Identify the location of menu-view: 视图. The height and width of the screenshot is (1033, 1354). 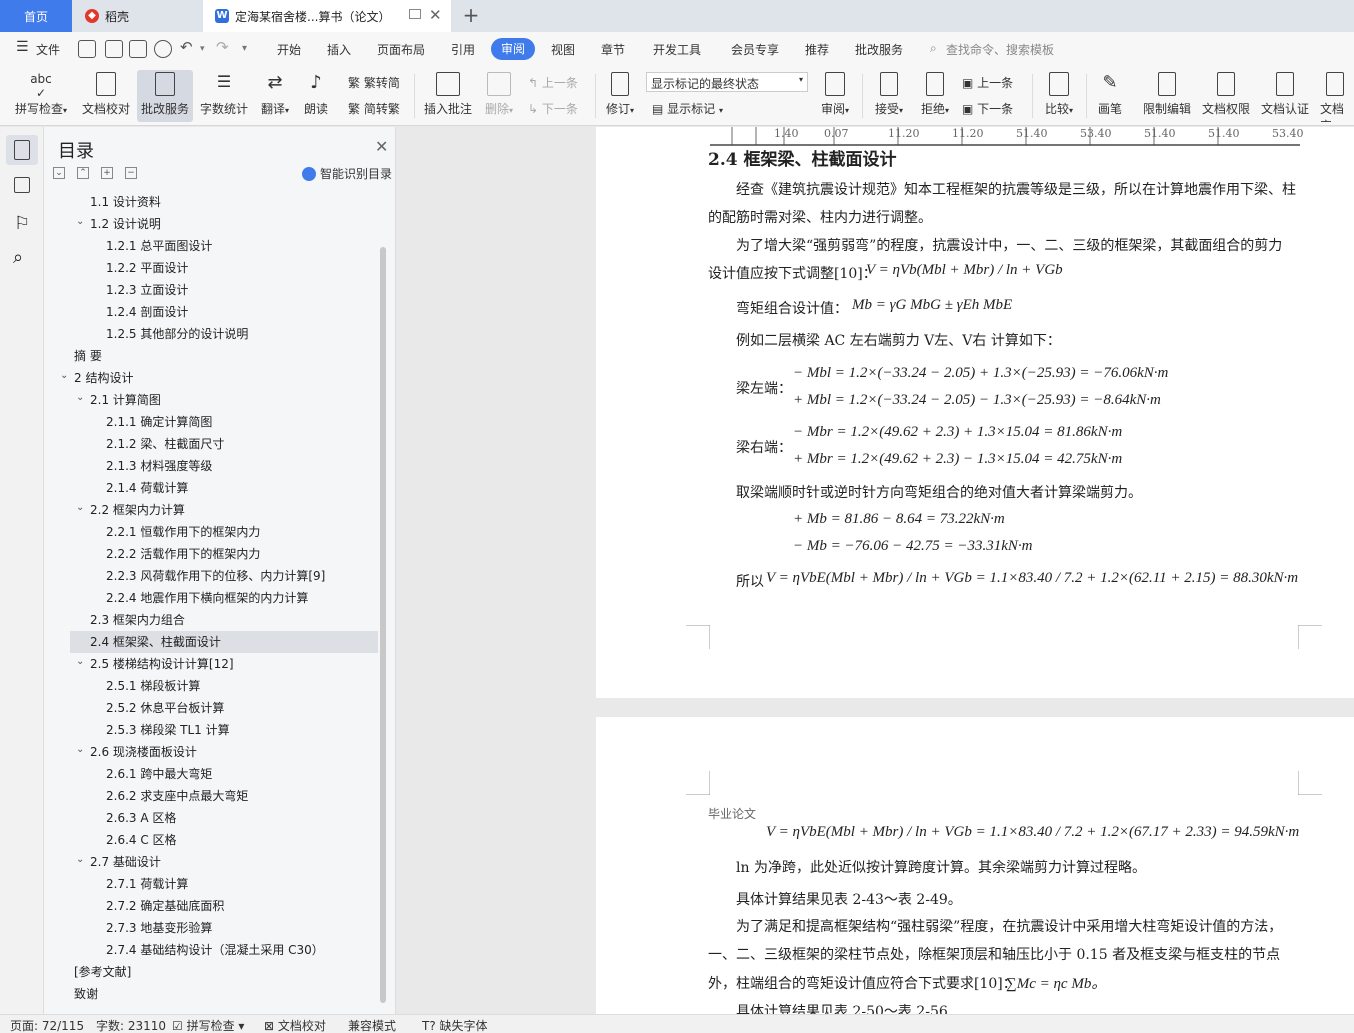
(563, 49).